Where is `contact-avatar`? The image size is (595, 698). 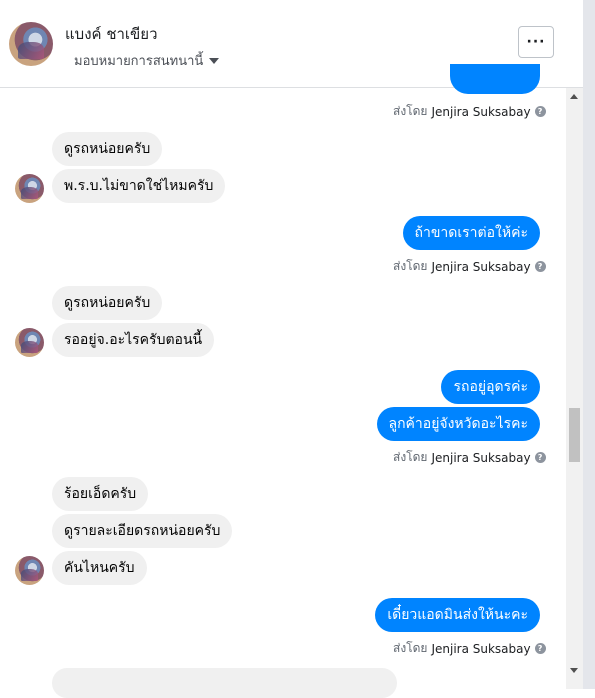
contact-avatar is located at coordinates (31, 44).